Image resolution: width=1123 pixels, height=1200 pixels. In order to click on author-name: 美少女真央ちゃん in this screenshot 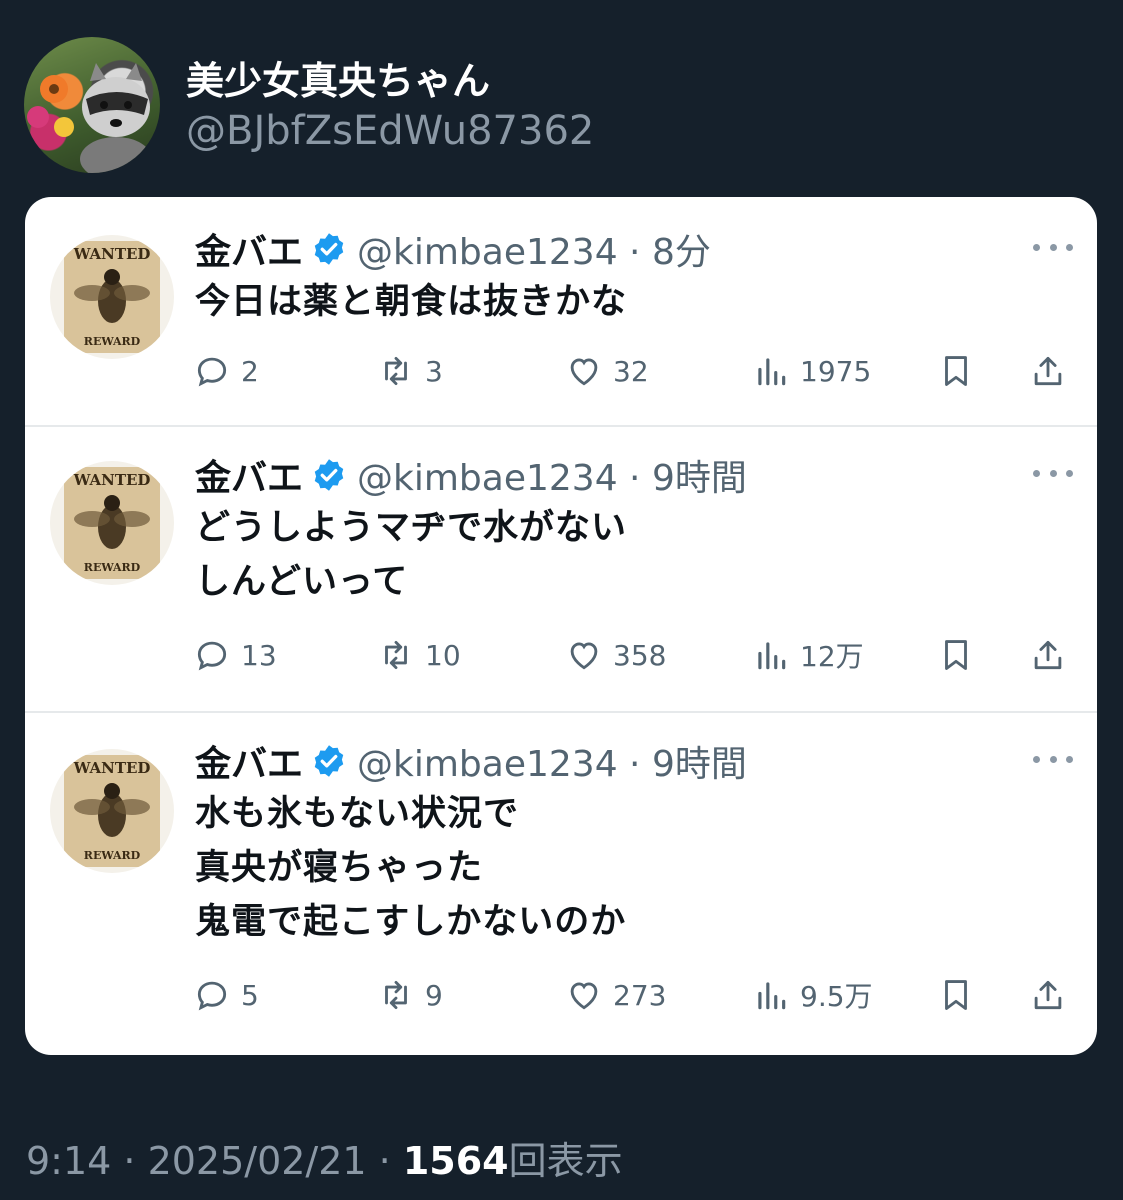, I will do `click(338, 77)`.